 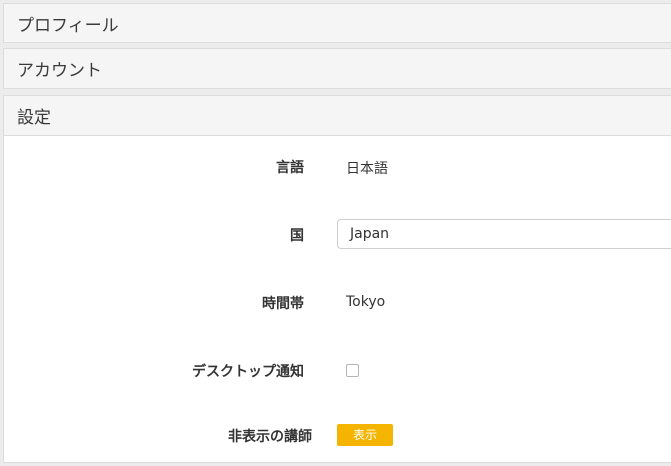 What do you see at coordinates (337, 115) in the screenshot?
I see `settings-section-header: 設定` at bounding box center [337, 115].